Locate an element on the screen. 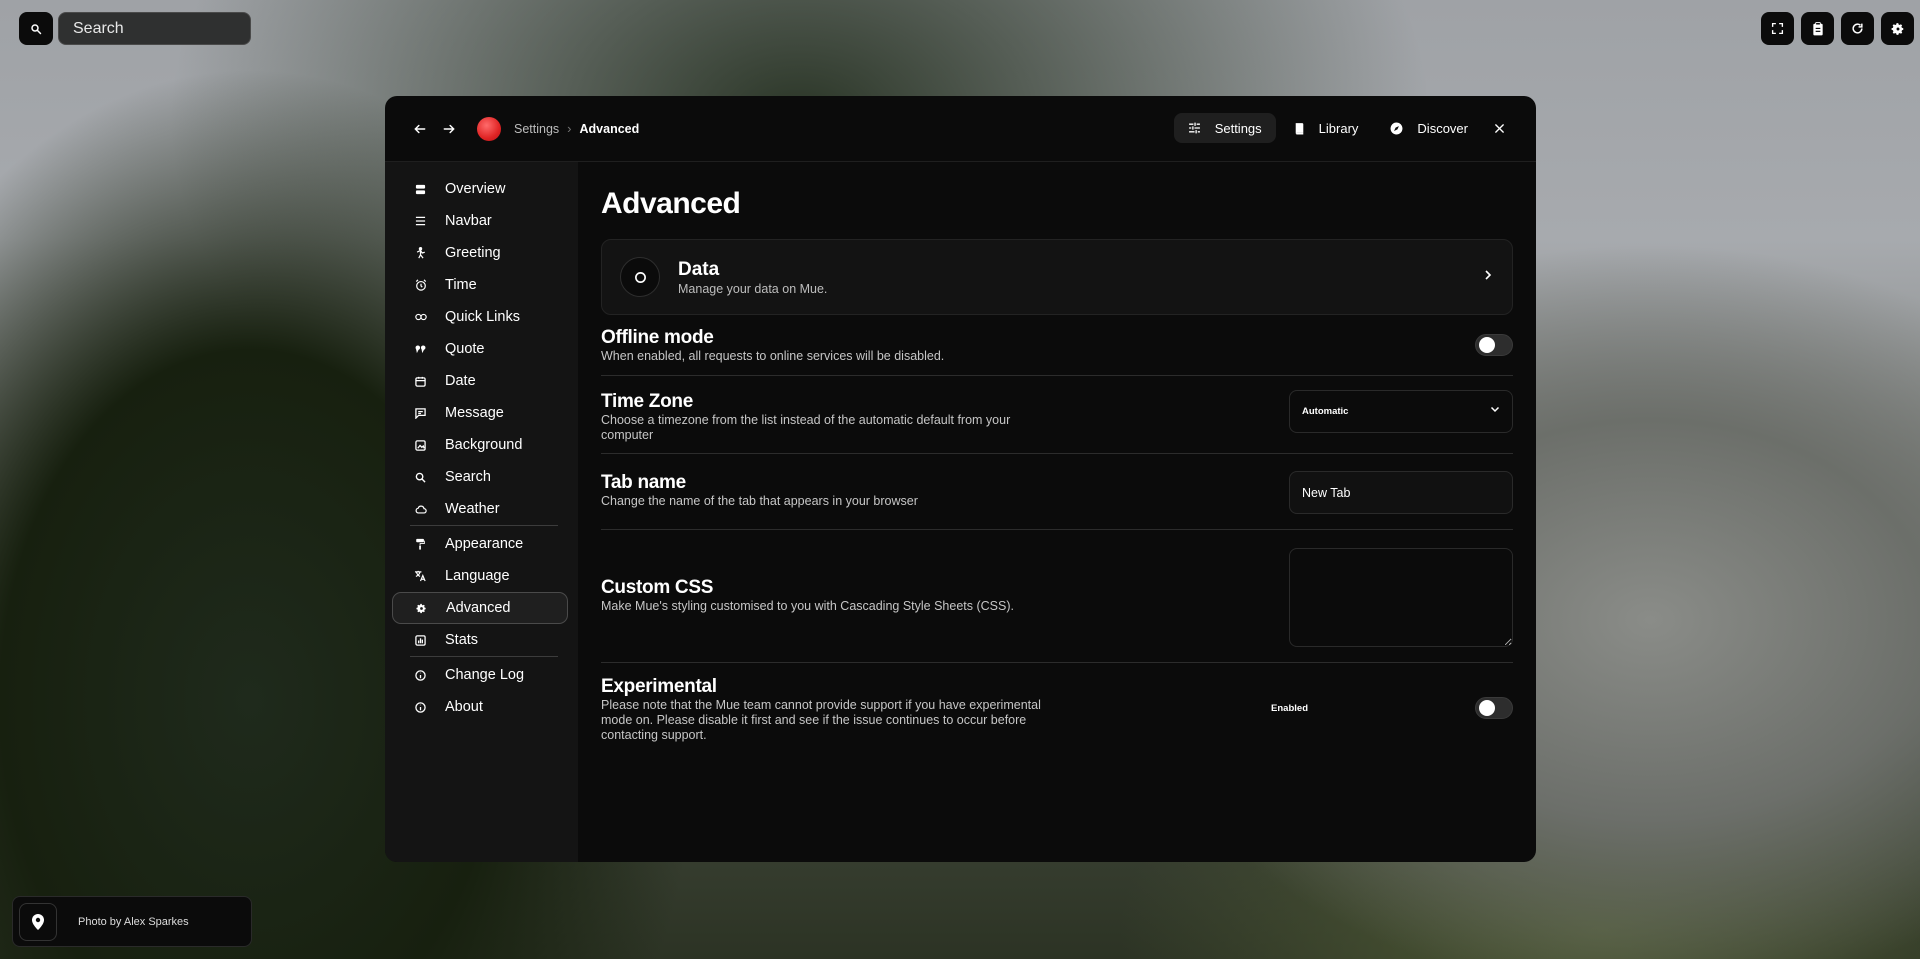 The width and height of the screenshot is (1920, 959). sidebar-item-background: Background is located at coordinates (480, 445).